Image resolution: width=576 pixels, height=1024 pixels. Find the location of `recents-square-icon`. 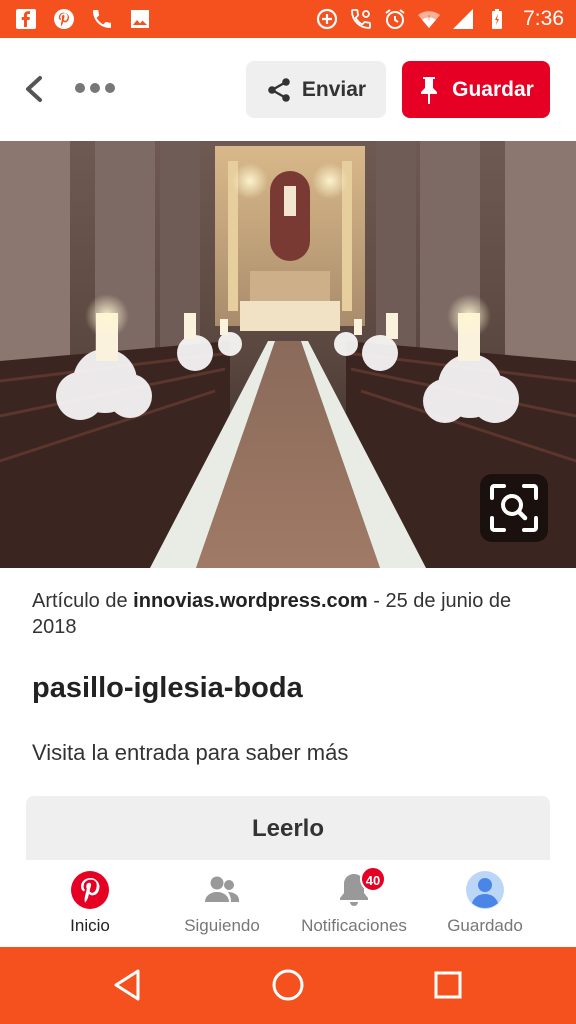

recents-square-icon is located at coordinates (448, 985).